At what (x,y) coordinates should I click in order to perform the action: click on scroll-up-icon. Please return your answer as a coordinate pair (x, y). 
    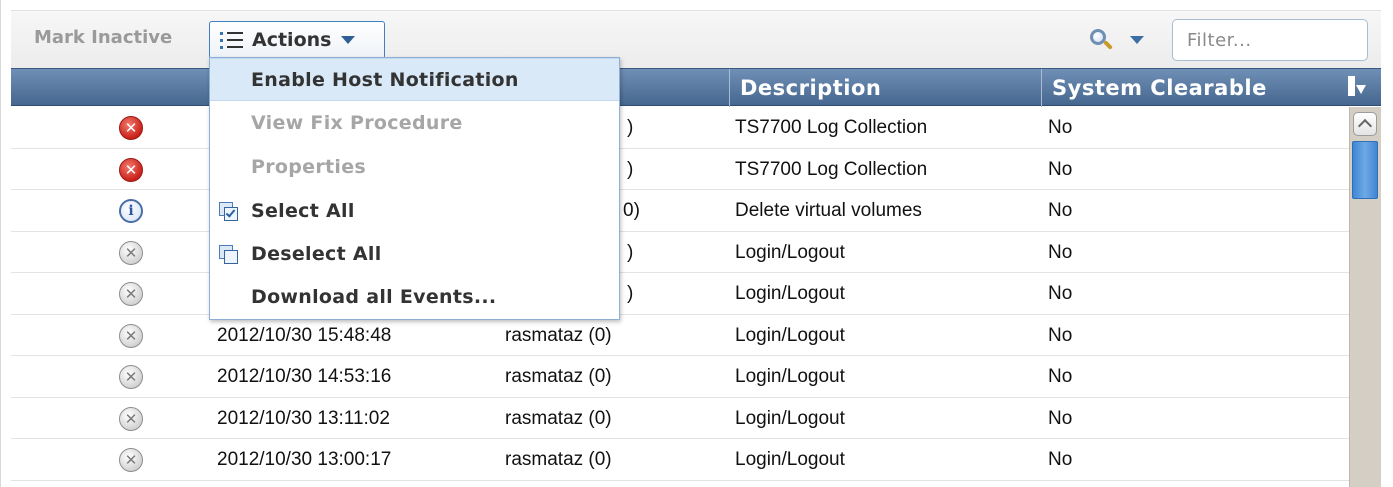
    Looking at the image, I should click on (1365, 124).